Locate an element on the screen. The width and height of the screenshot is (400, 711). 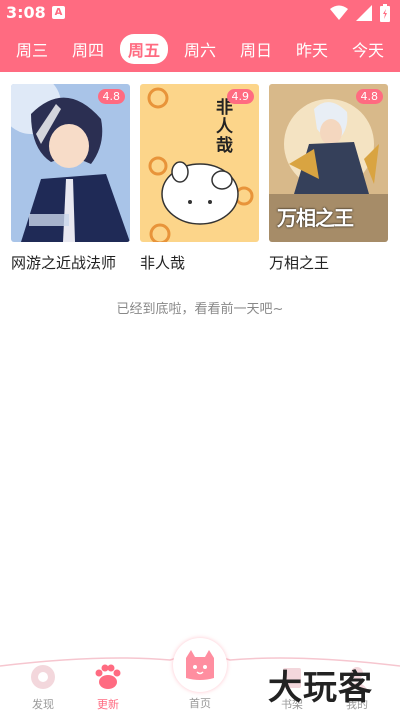
nav-home is located at coordinates (200, 665).